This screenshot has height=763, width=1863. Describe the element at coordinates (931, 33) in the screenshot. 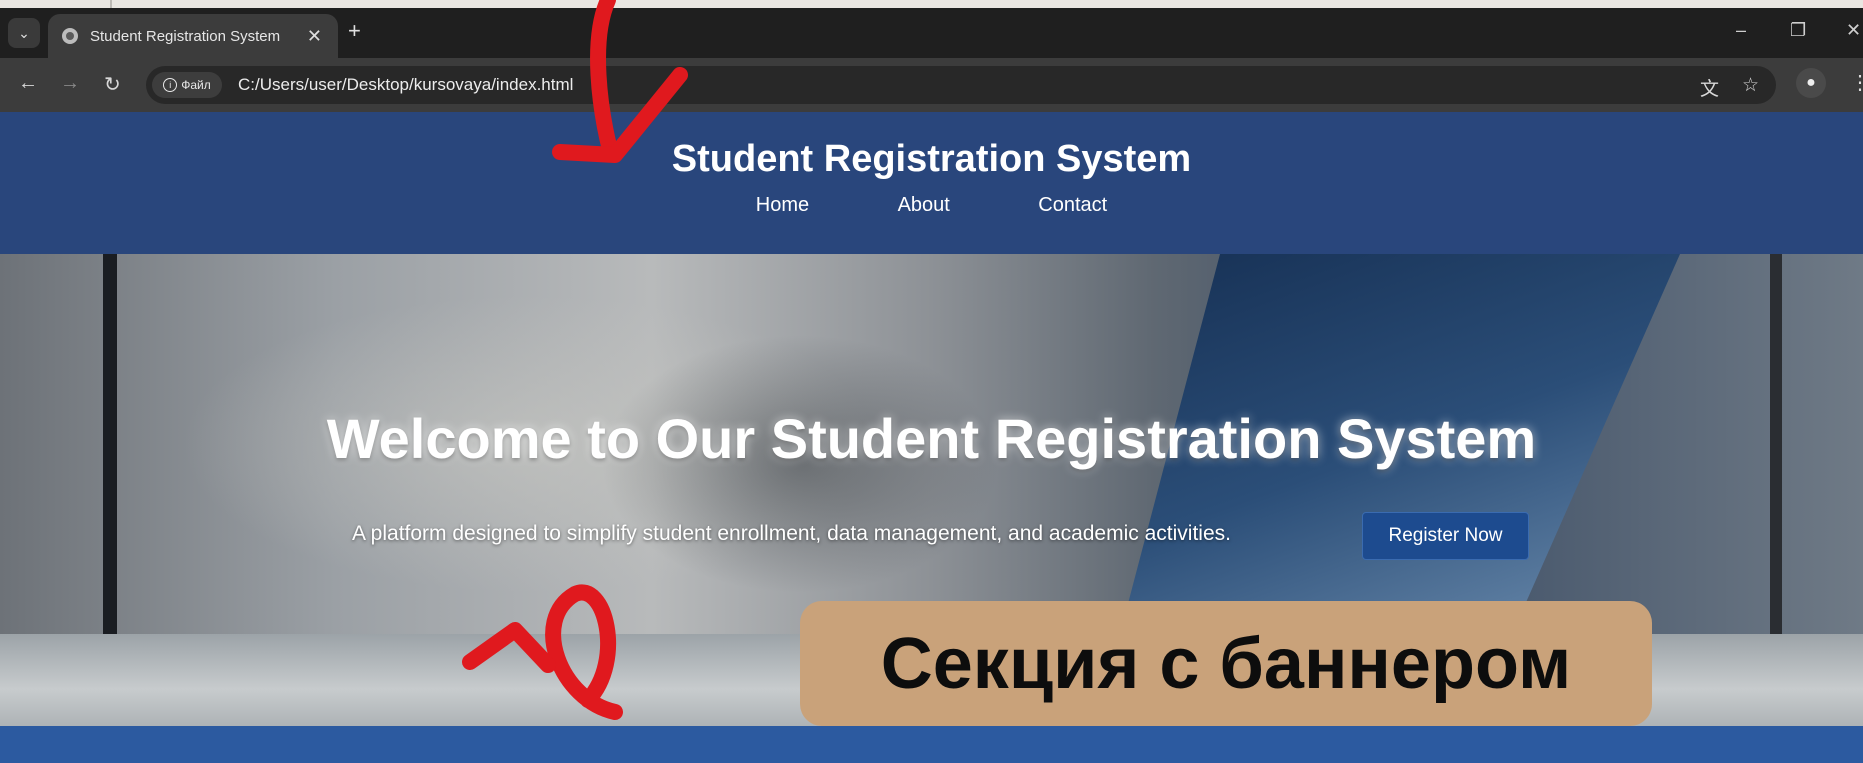

I see `tab-bar: ⌄ Student Registration System ✕ + – ❐ ✕` at that location.